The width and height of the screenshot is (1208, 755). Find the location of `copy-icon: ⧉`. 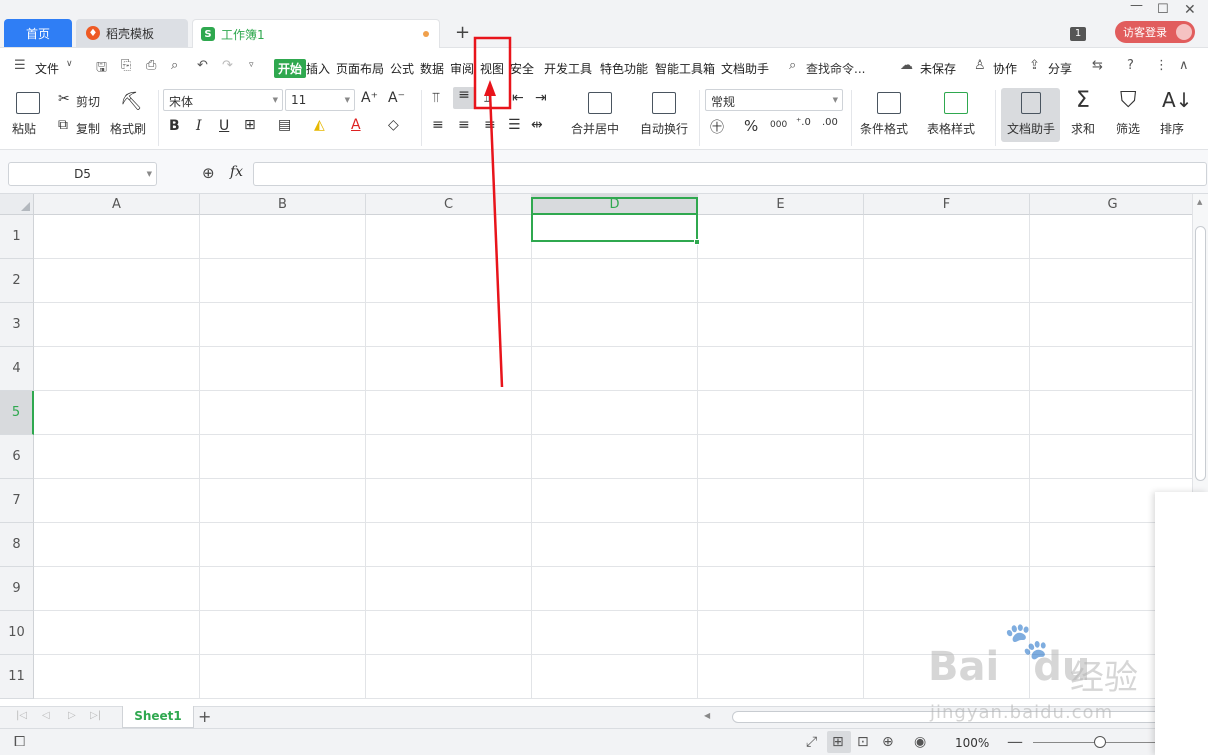

copy-icon: ⧉ is located at coordinates (63, 125).